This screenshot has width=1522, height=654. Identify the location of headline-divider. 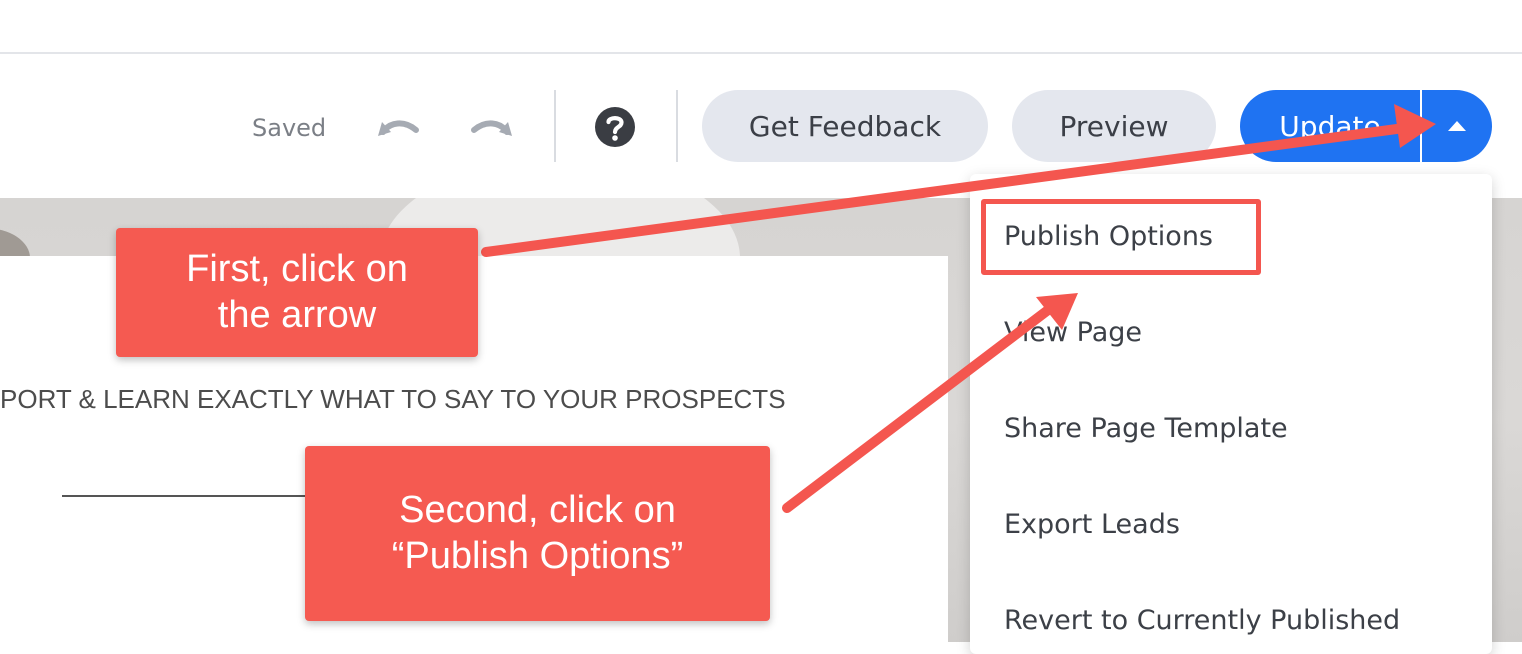
(186, 496).